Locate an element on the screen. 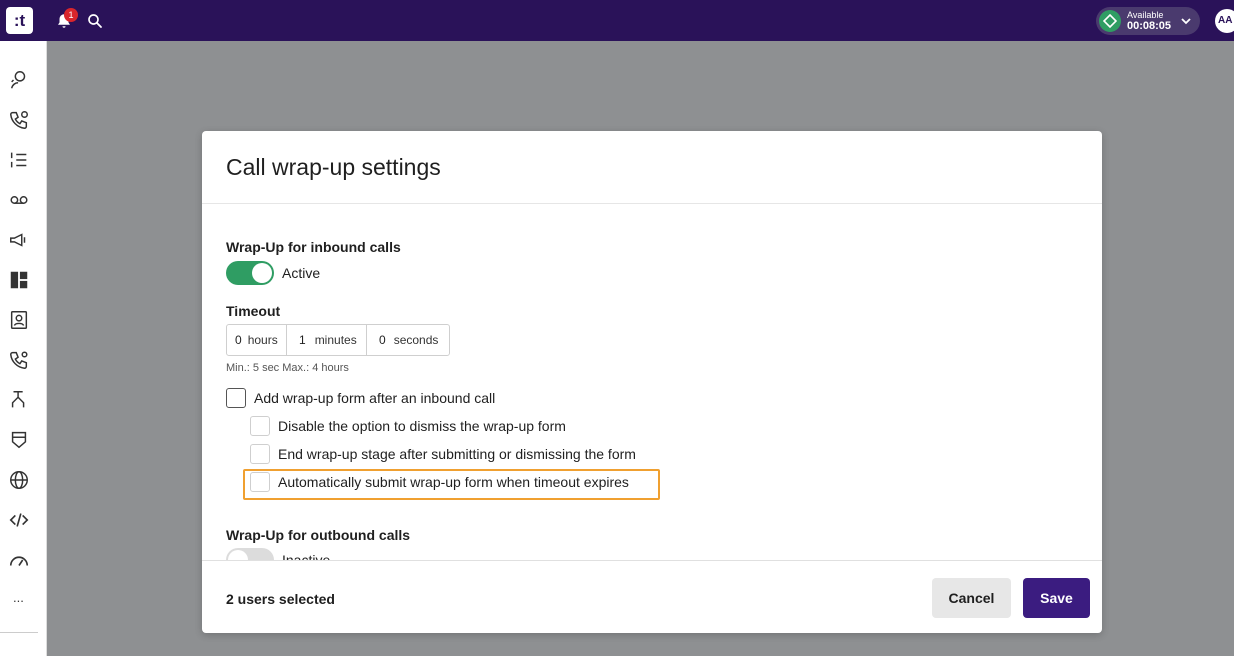 The image size is (1234, 656). inbound-toggle-label: Active is located at coordinates (301, 273).